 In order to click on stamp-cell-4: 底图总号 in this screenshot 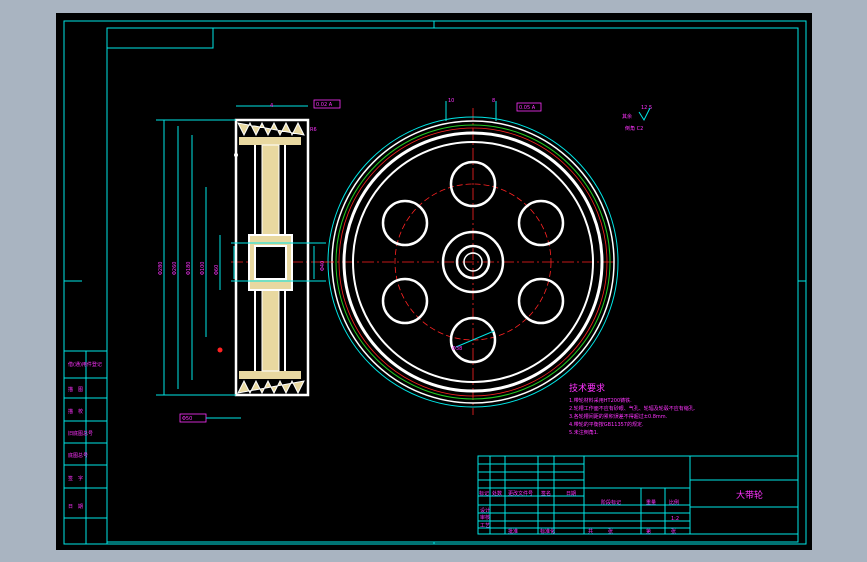, I will do `click(78, 455)`.